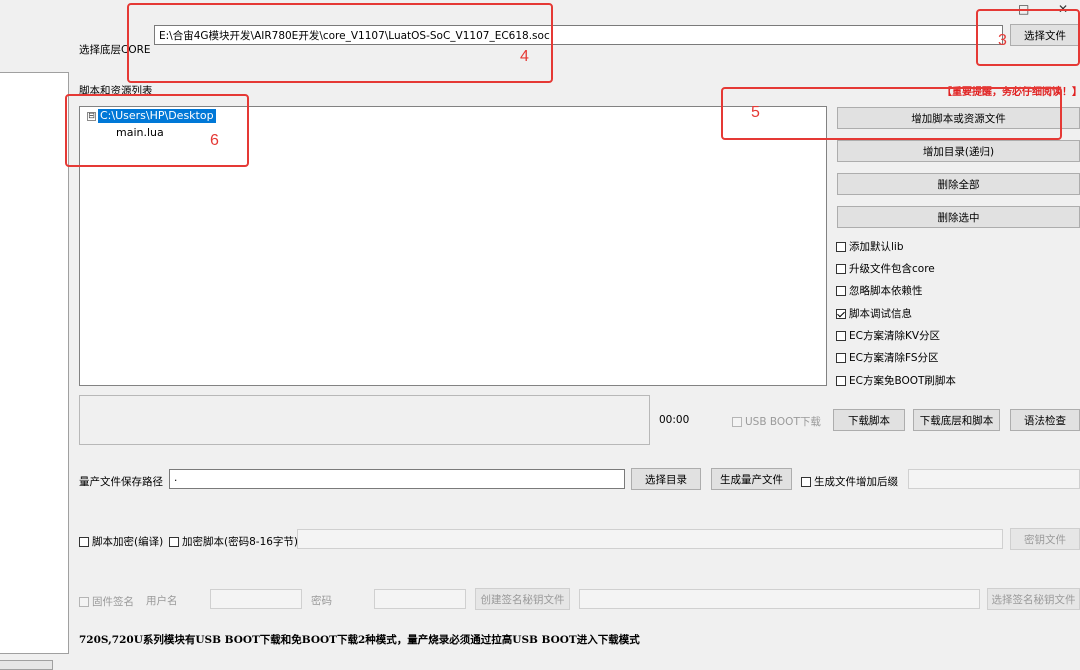  I want to click on password-input, so click(420, 599).